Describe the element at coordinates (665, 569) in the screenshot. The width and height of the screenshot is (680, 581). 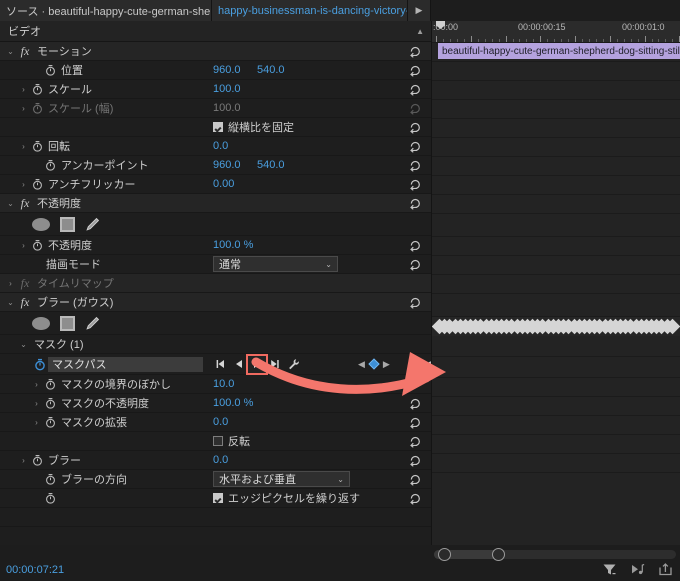
I see `export-frame-icon` at that location.